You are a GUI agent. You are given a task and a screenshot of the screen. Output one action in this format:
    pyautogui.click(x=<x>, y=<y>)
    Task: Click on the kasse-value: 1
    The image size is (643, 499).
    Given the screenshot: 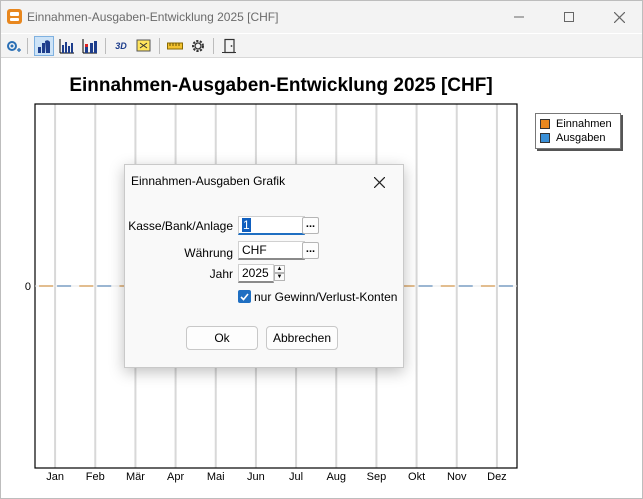 What is the action you would take?
    pyautogui.click(x=246, y=225)
    